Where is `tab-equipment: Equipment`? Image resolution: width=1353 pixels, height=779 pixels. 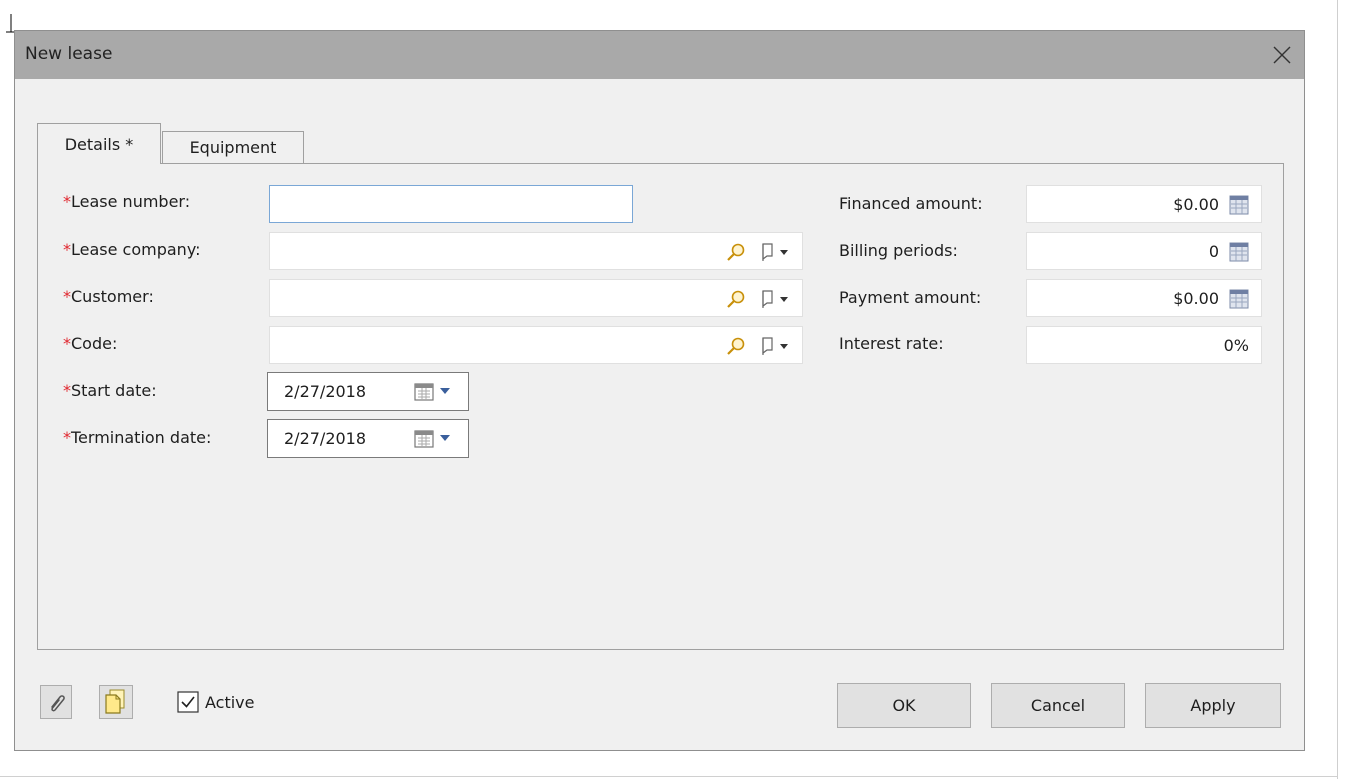 tab-equipment: Equipment is located at coordinates (233, 147).